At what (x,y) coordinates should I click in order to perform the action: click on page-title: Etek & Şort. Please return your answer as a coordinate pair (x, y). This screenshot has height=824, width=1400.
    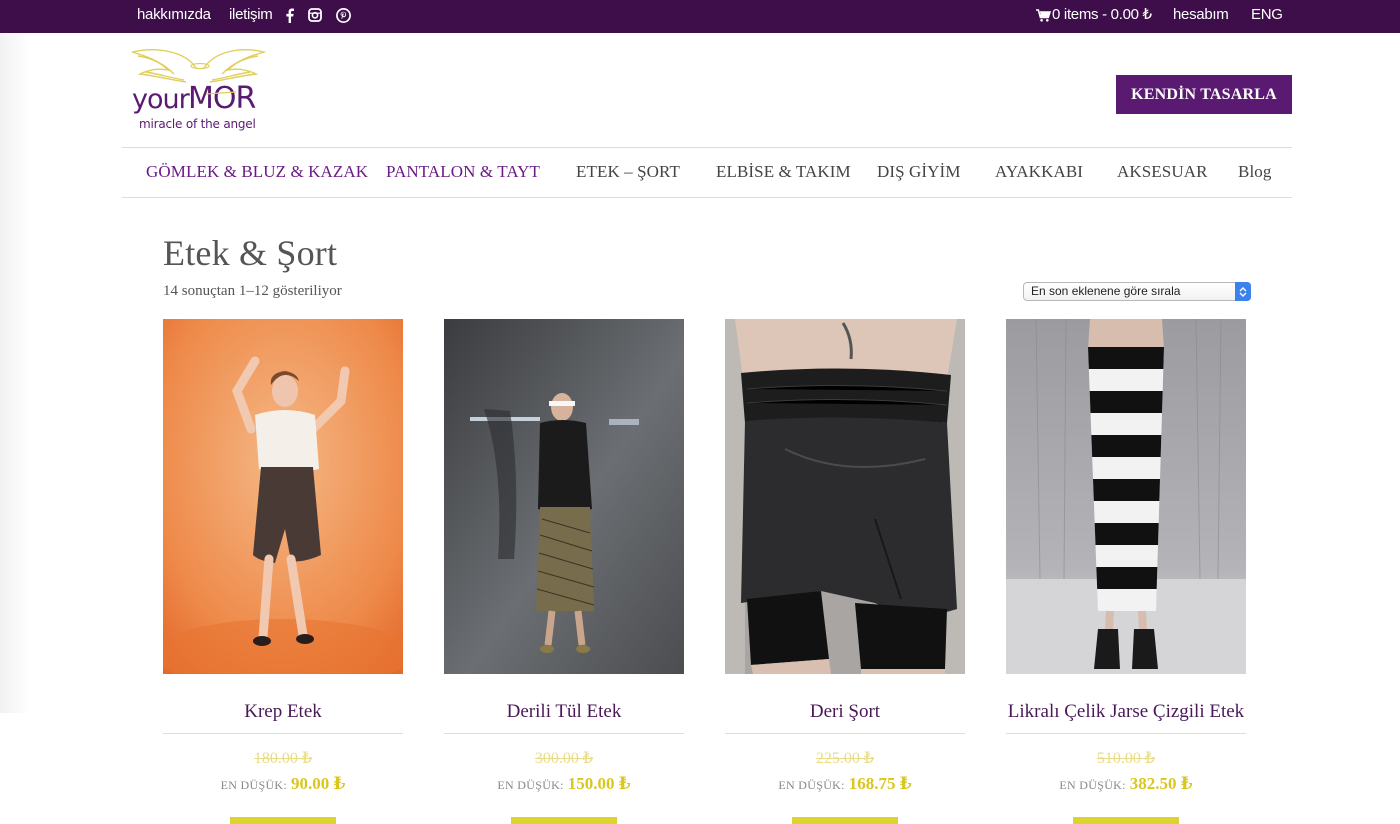
    Looking at the image, I should click on (250, 253).